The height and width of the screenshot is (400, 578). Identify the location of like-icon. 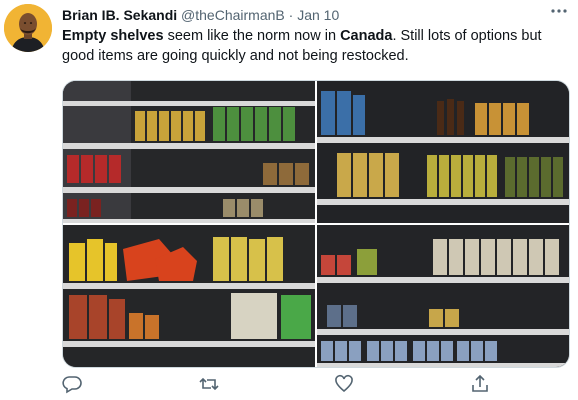
(345, 385).